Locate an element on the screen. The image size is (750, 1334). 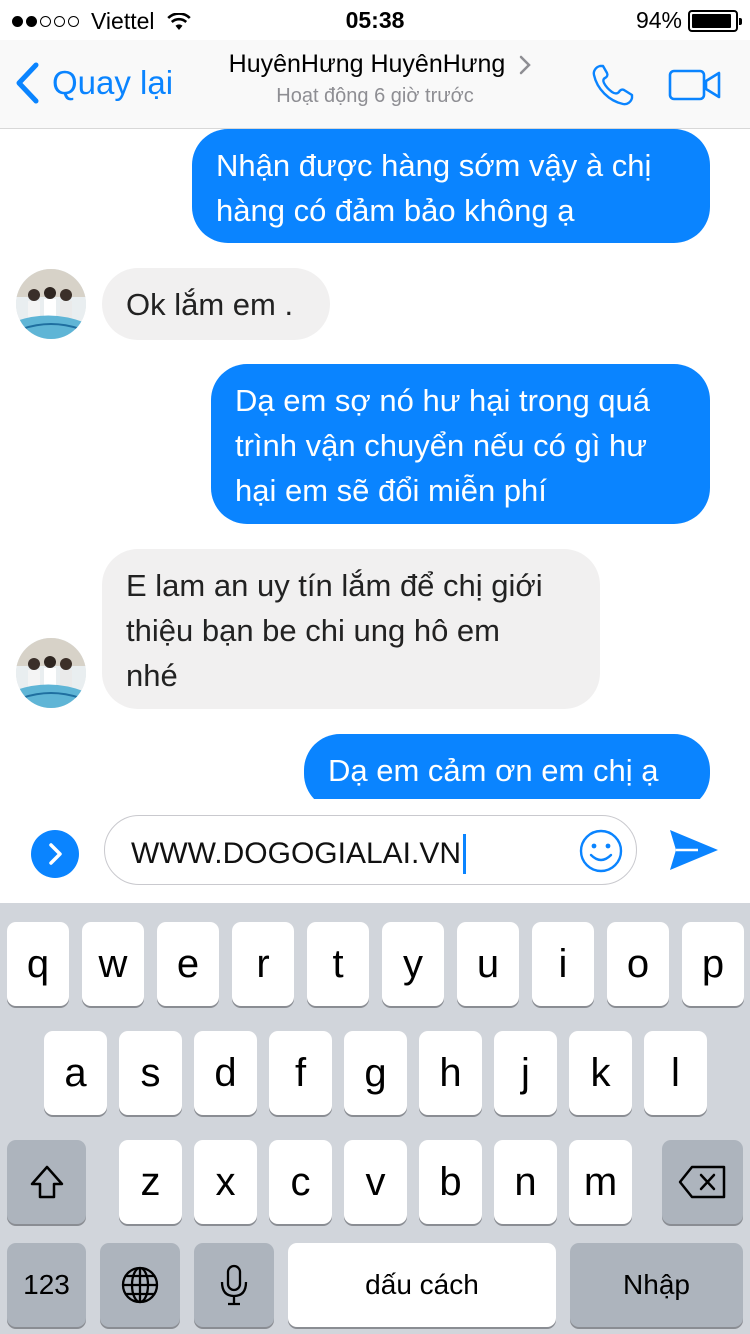
key-label: j is located at coordinates (525, 1072).